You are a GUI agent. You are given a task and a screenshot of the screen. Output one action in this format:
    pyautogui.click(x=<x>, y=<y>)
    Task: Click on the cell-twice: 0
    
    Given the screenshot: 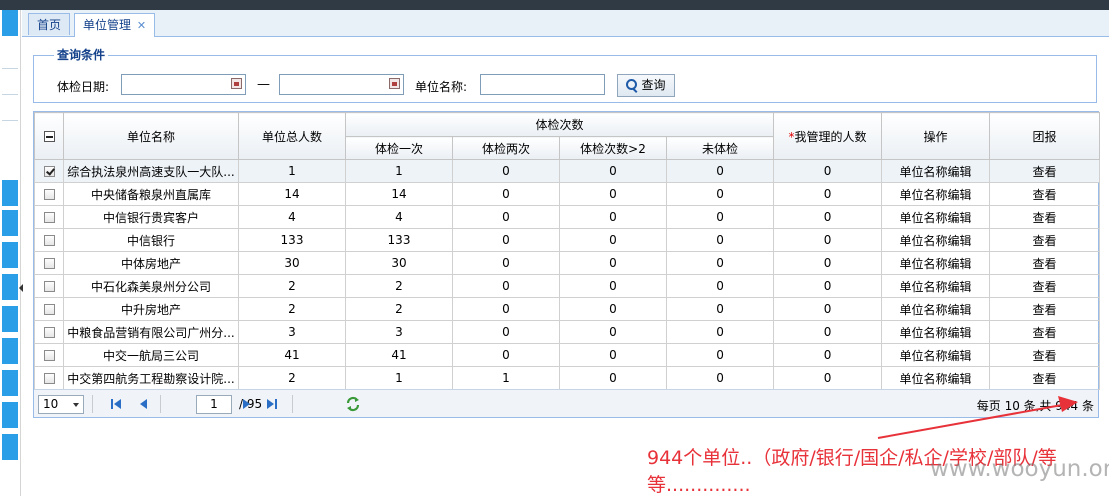 What is the action you would take?
    pyautogui.click(x=506, y=240)
    